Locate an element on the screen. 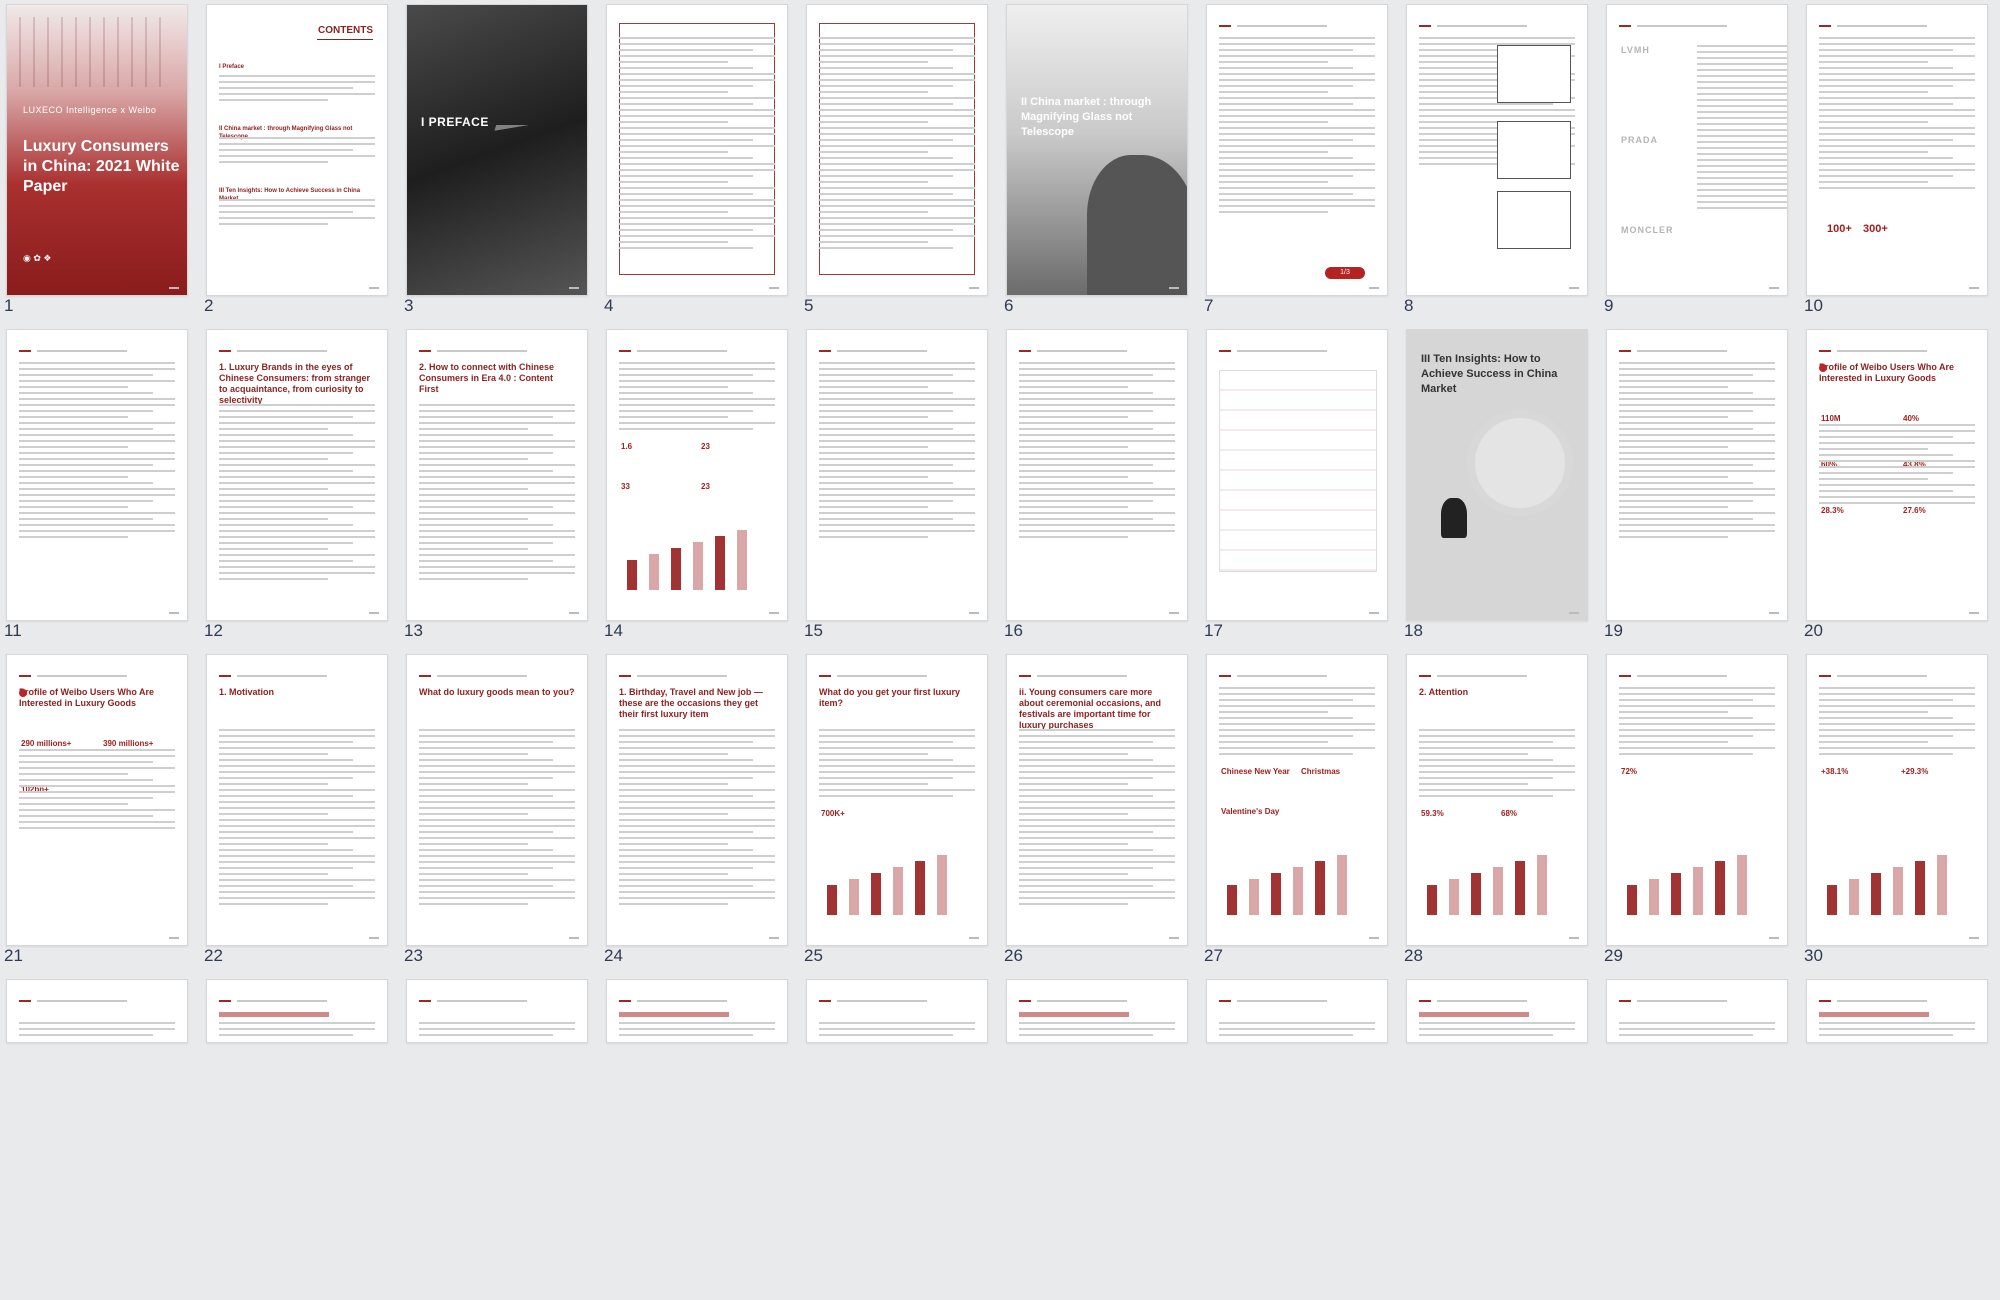 The image size is (2000, 1300). page-number-10: 10 is located at coordinates (1813, 305).